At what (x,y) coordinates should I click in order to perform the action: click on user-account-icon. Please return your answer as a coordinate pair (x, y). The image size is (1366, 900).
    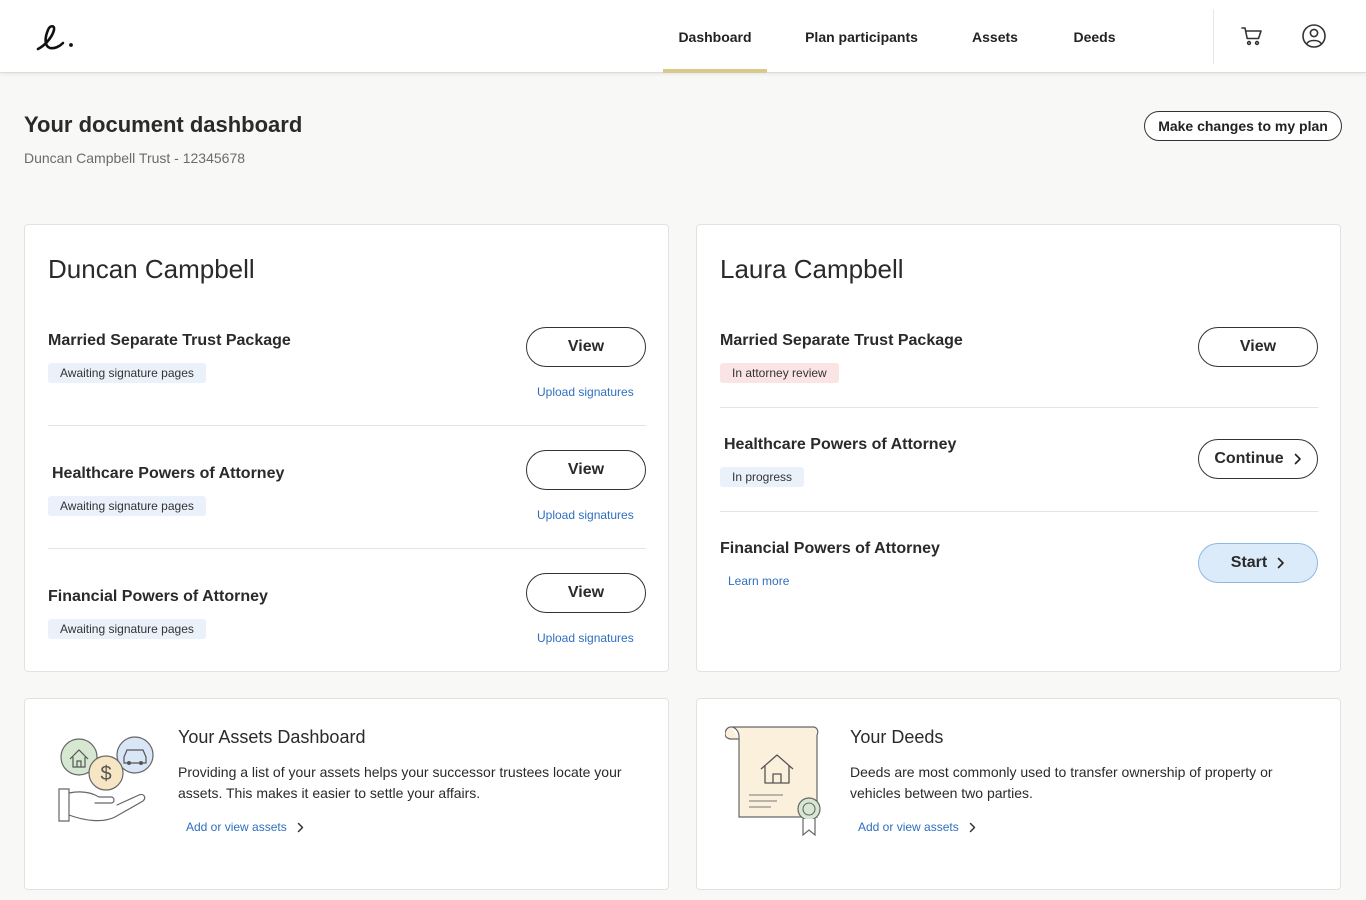
    Looking at the image, I should click on (1314, 36).